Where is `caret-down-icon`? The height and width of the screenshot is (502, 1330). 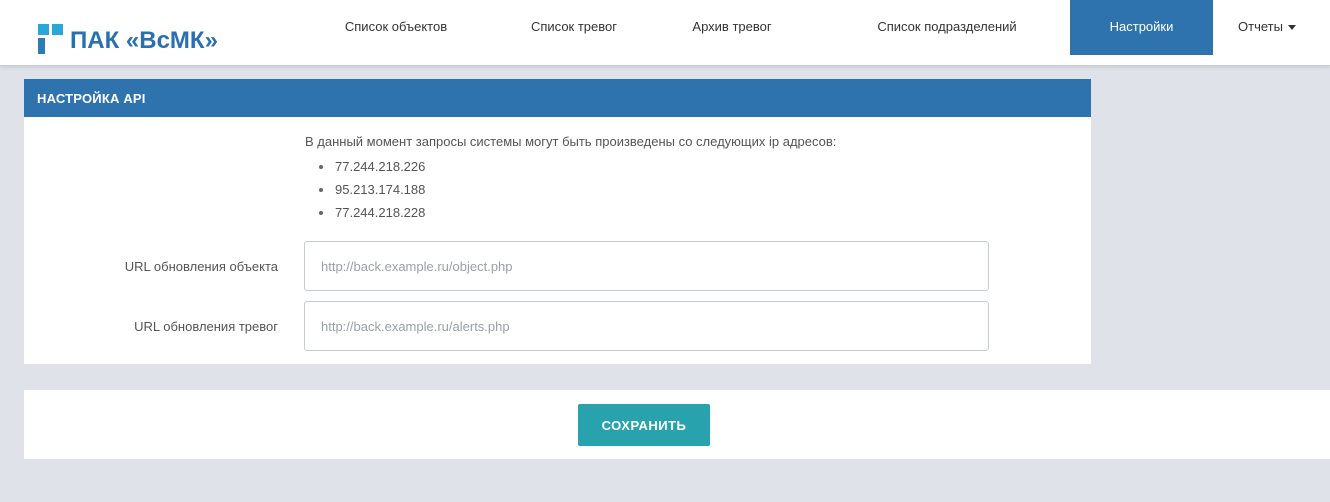 caret-down-icon is located at coordinates (1291, 27).